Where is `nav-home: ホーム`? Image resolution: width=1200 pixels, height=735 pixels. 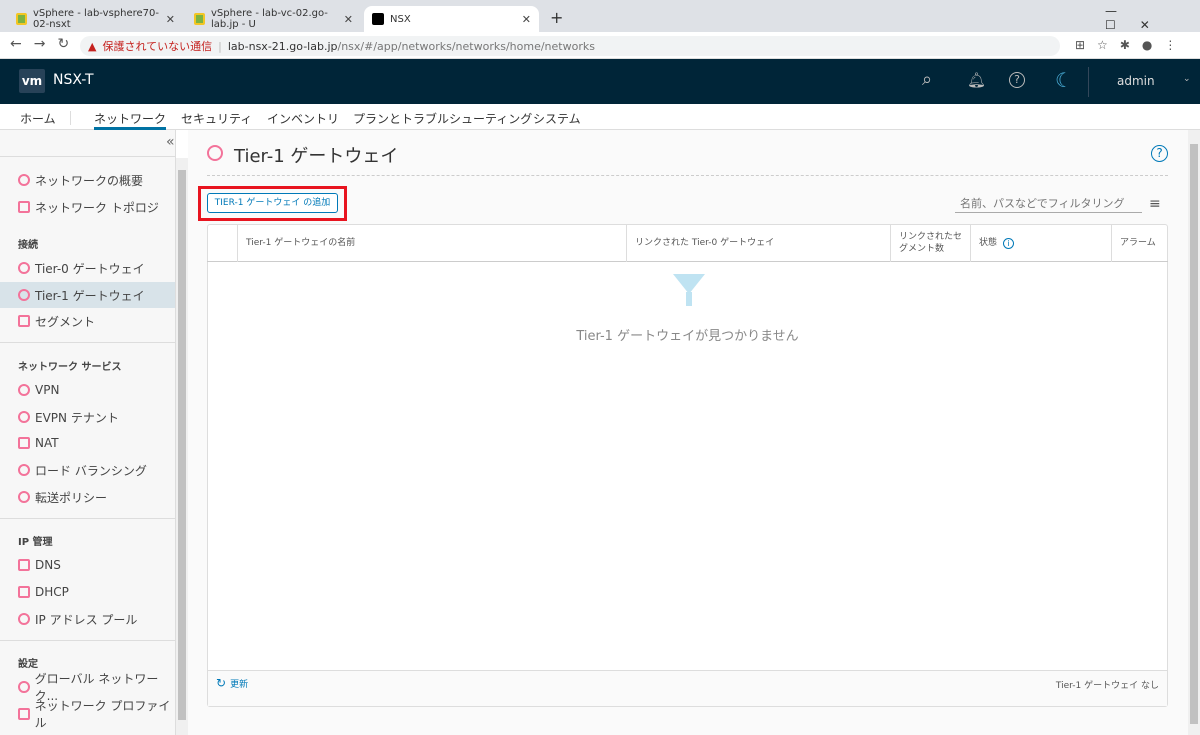
nav-home: ホーム is located at coordinates (38, 120).